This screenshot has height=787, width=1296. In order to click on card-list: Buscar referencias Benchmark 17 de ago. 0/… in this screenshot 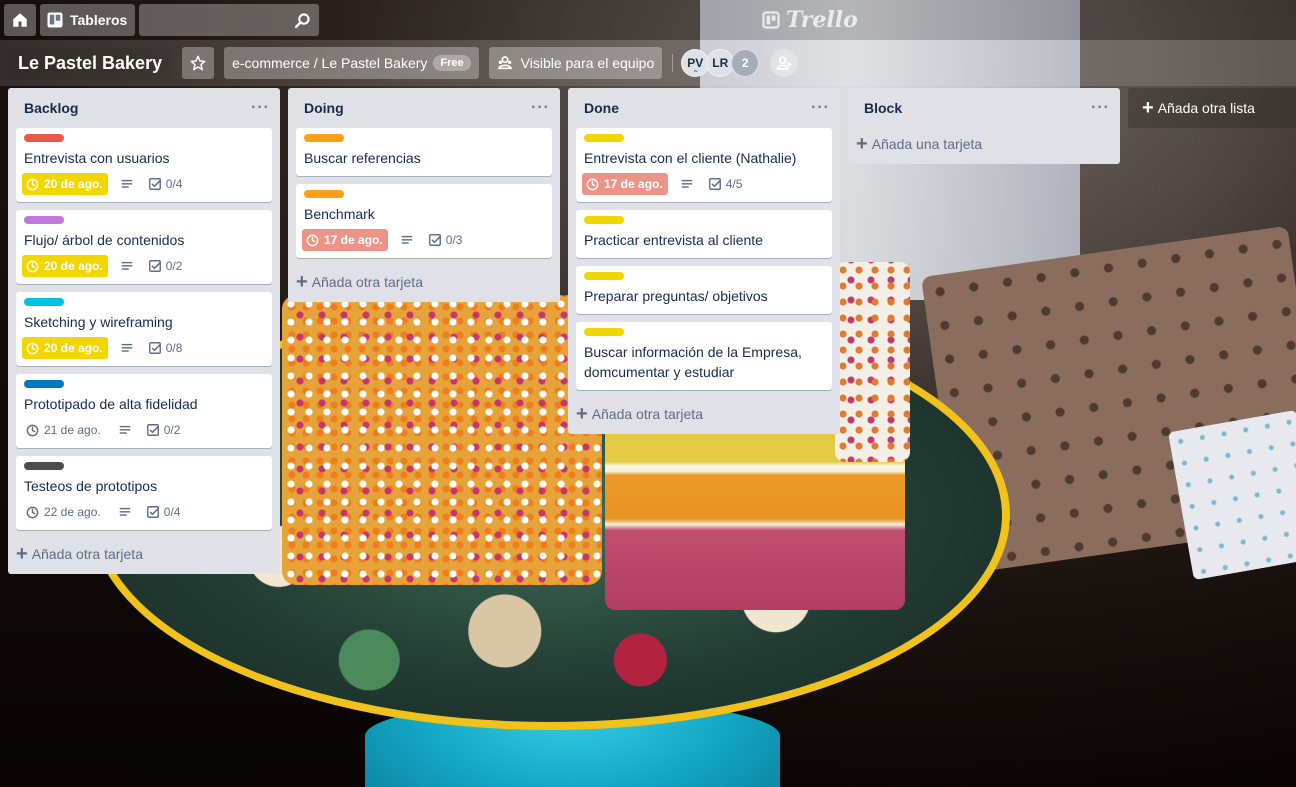, I will do `click(424, 193)`.